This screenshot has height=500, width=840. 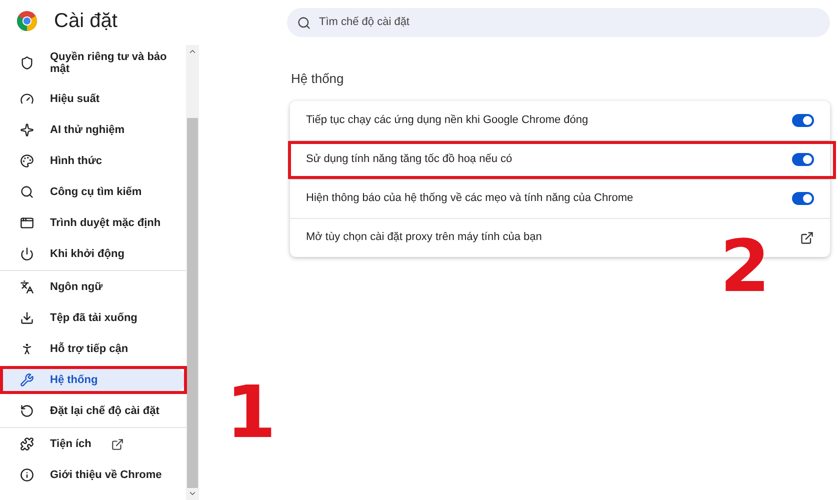 I want to click on sidebar-item: Công cụ tìm kiếm, so click(x=93, y=192).